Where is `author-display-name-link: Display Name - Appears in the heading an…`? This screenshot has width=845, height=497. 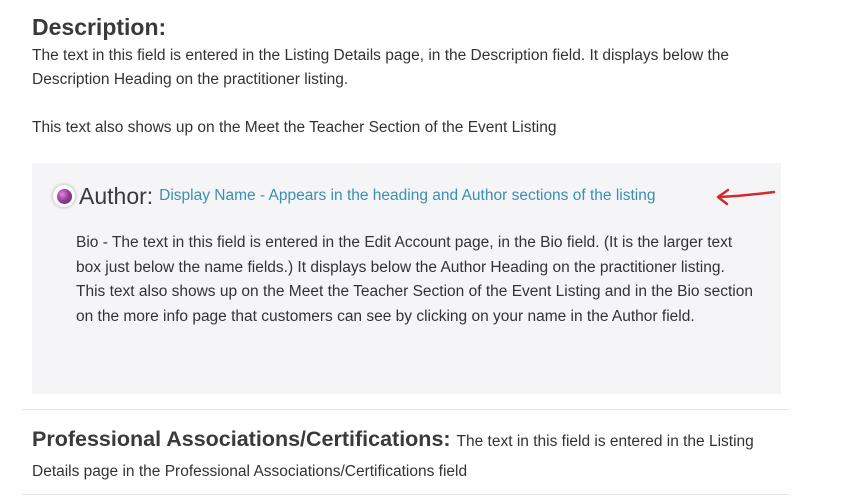 author-display-name-link: Display Name - Appears in the heading an… is located at coordinates (407, 196).